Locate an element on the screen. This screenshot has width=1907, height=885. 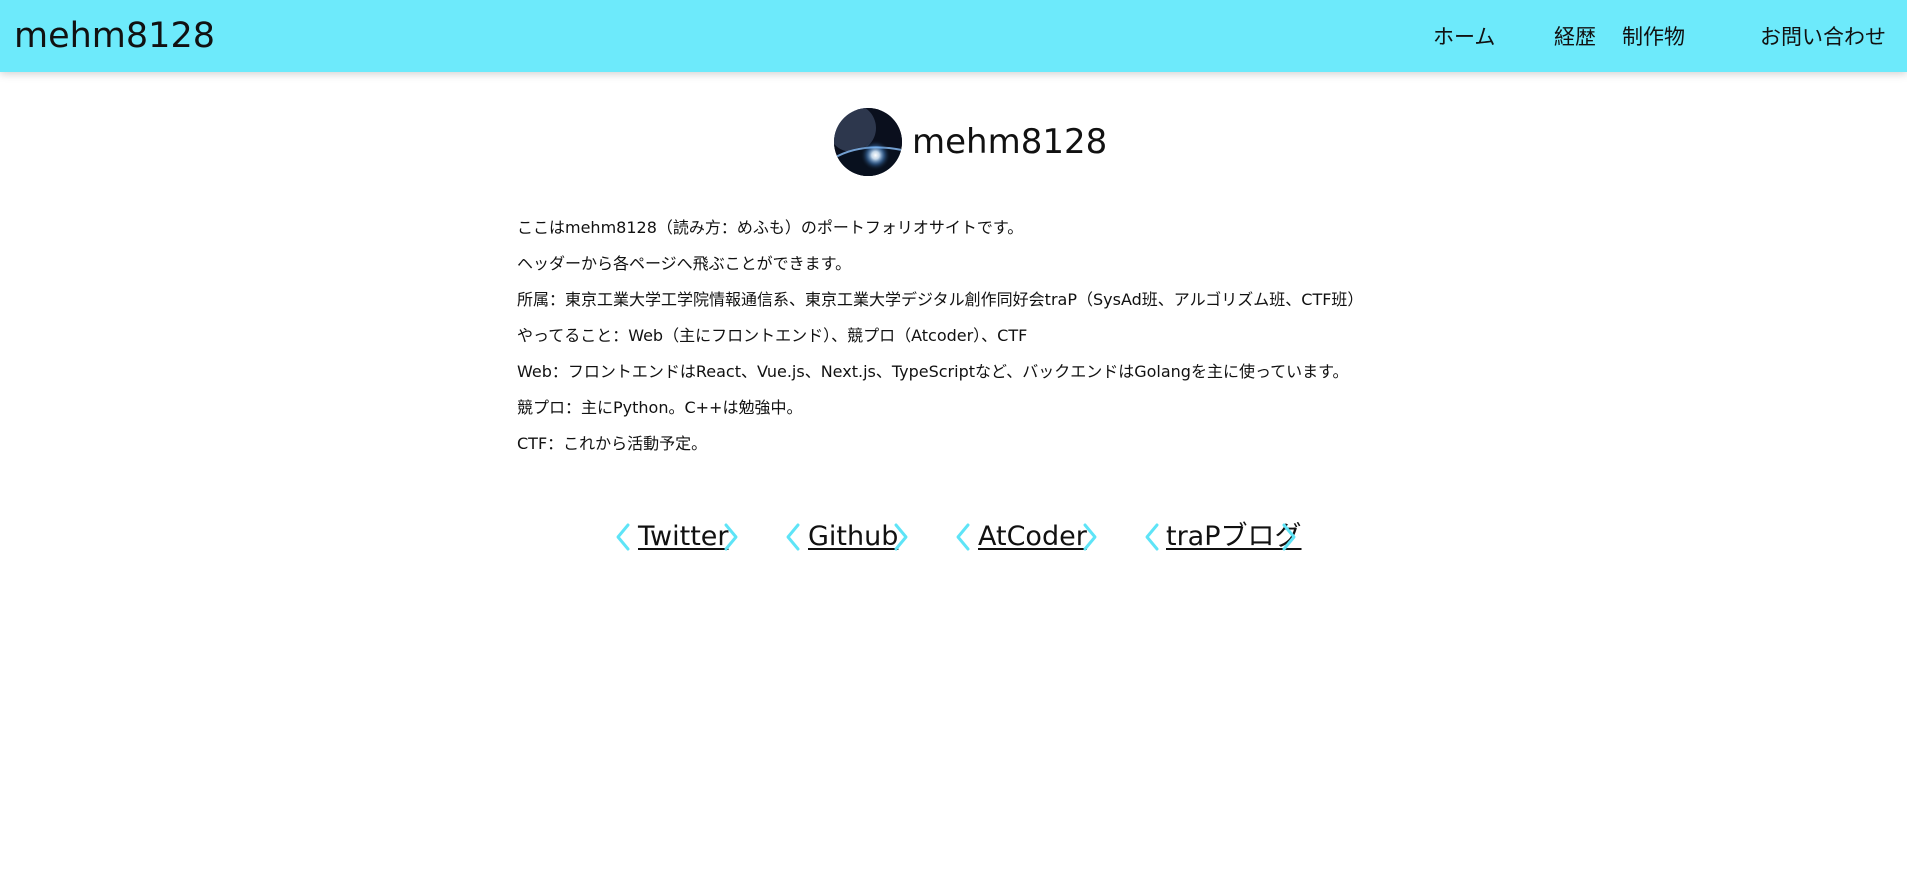
twitter-link: Twitter is located at coordinates (683, 537).